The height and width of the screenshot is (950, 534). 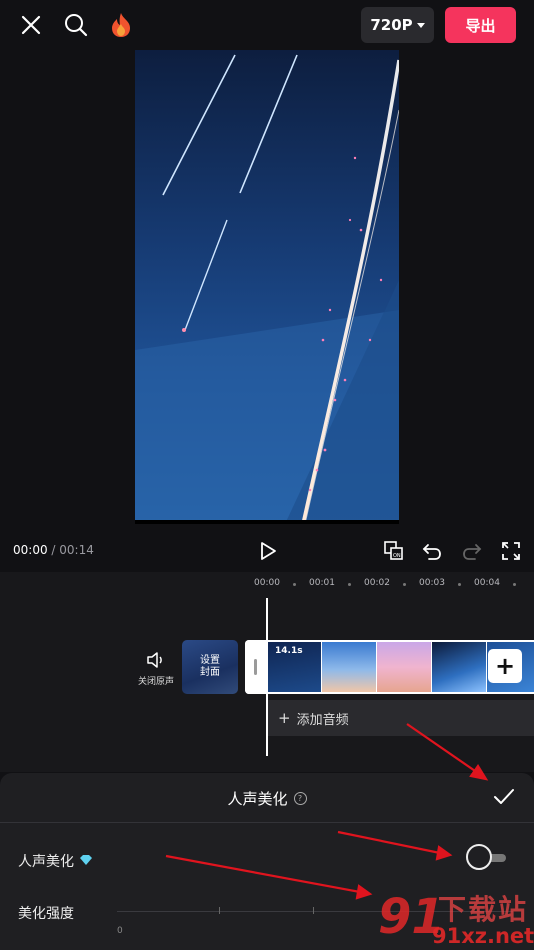 I want to click on annotation-arrows, so click(x=327, y=811).